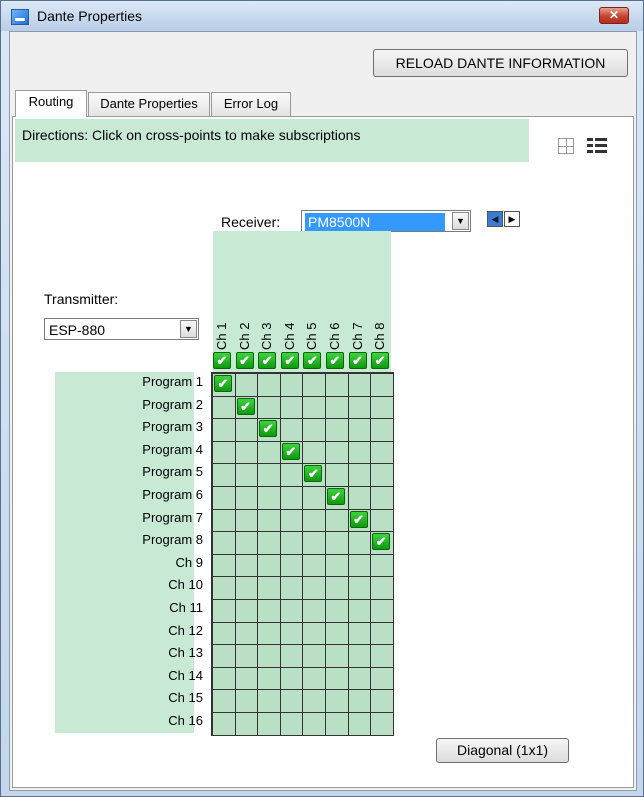 The width and height of the screenshot is (644, 797). What do you see at coordinates (512, 219) in the screenshot?
I see `next-receiver-button: ▶` at bounding box center [512, 219].